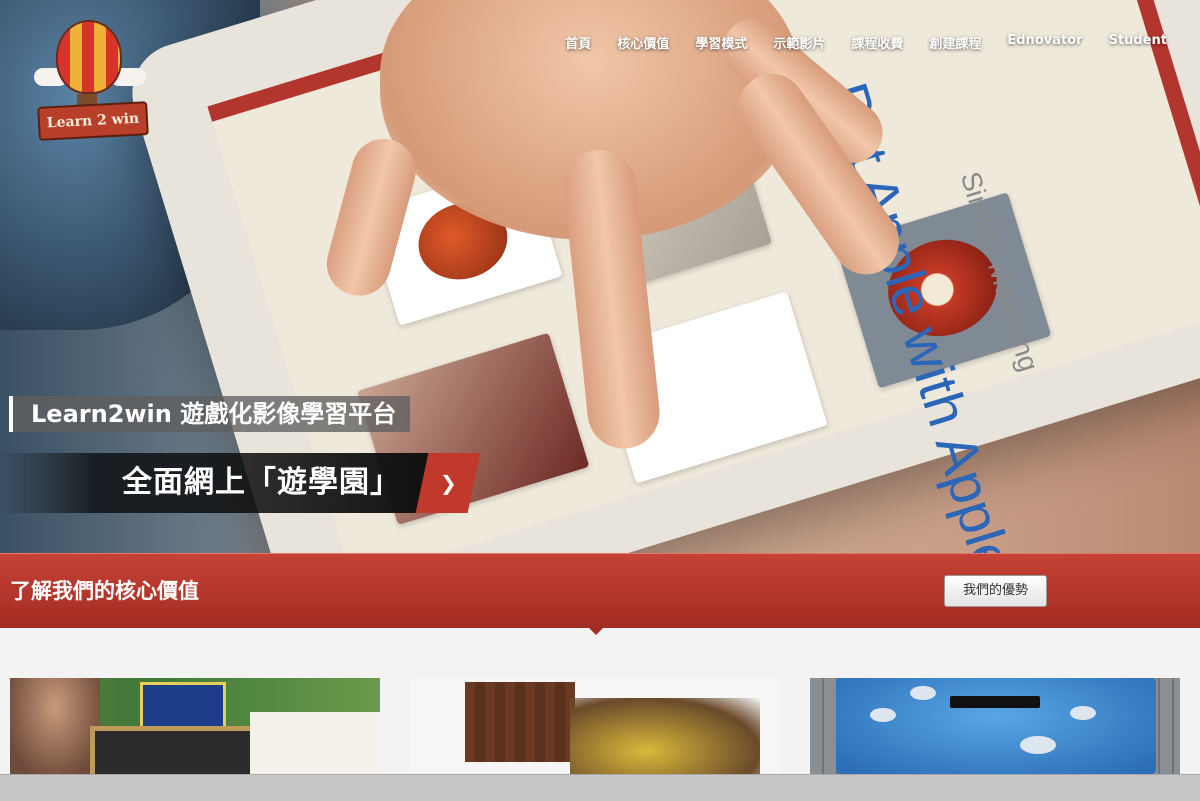  Describe the element at coordinates (1138, 42) in the screenshot. I see `nav-item-student: Student` at that location.